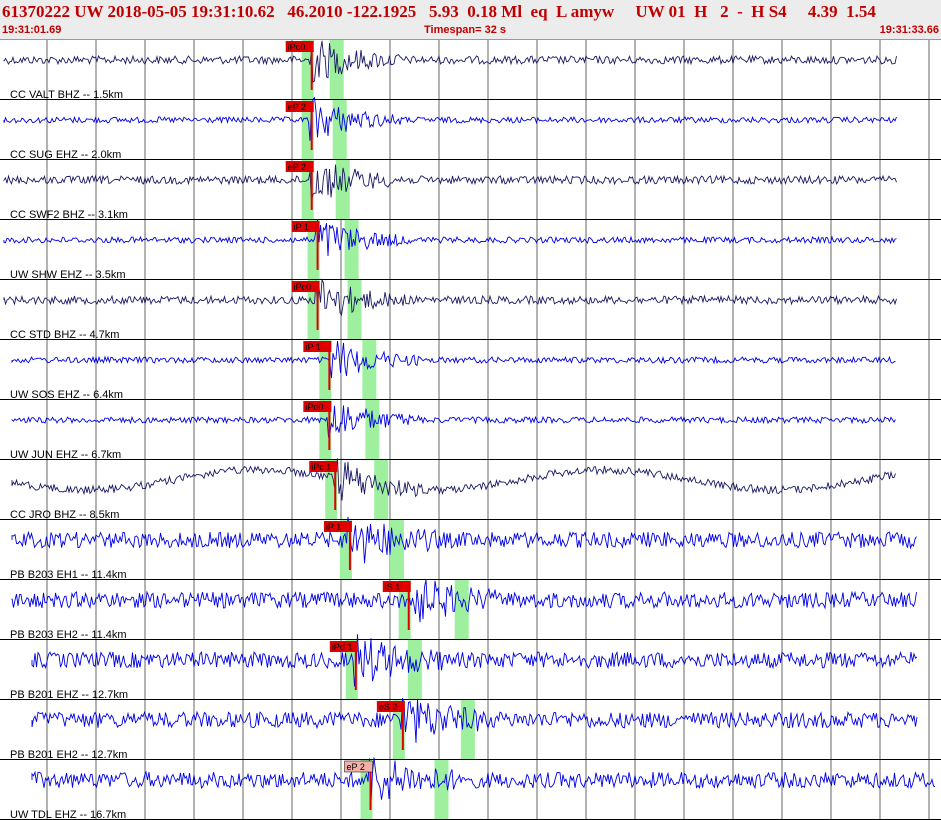  What do you see at coordinates (68, 814) in the screenshot?
I see `channel-label: UW TDL EHZ -- 16.7km` at bounding box center [68, 814].